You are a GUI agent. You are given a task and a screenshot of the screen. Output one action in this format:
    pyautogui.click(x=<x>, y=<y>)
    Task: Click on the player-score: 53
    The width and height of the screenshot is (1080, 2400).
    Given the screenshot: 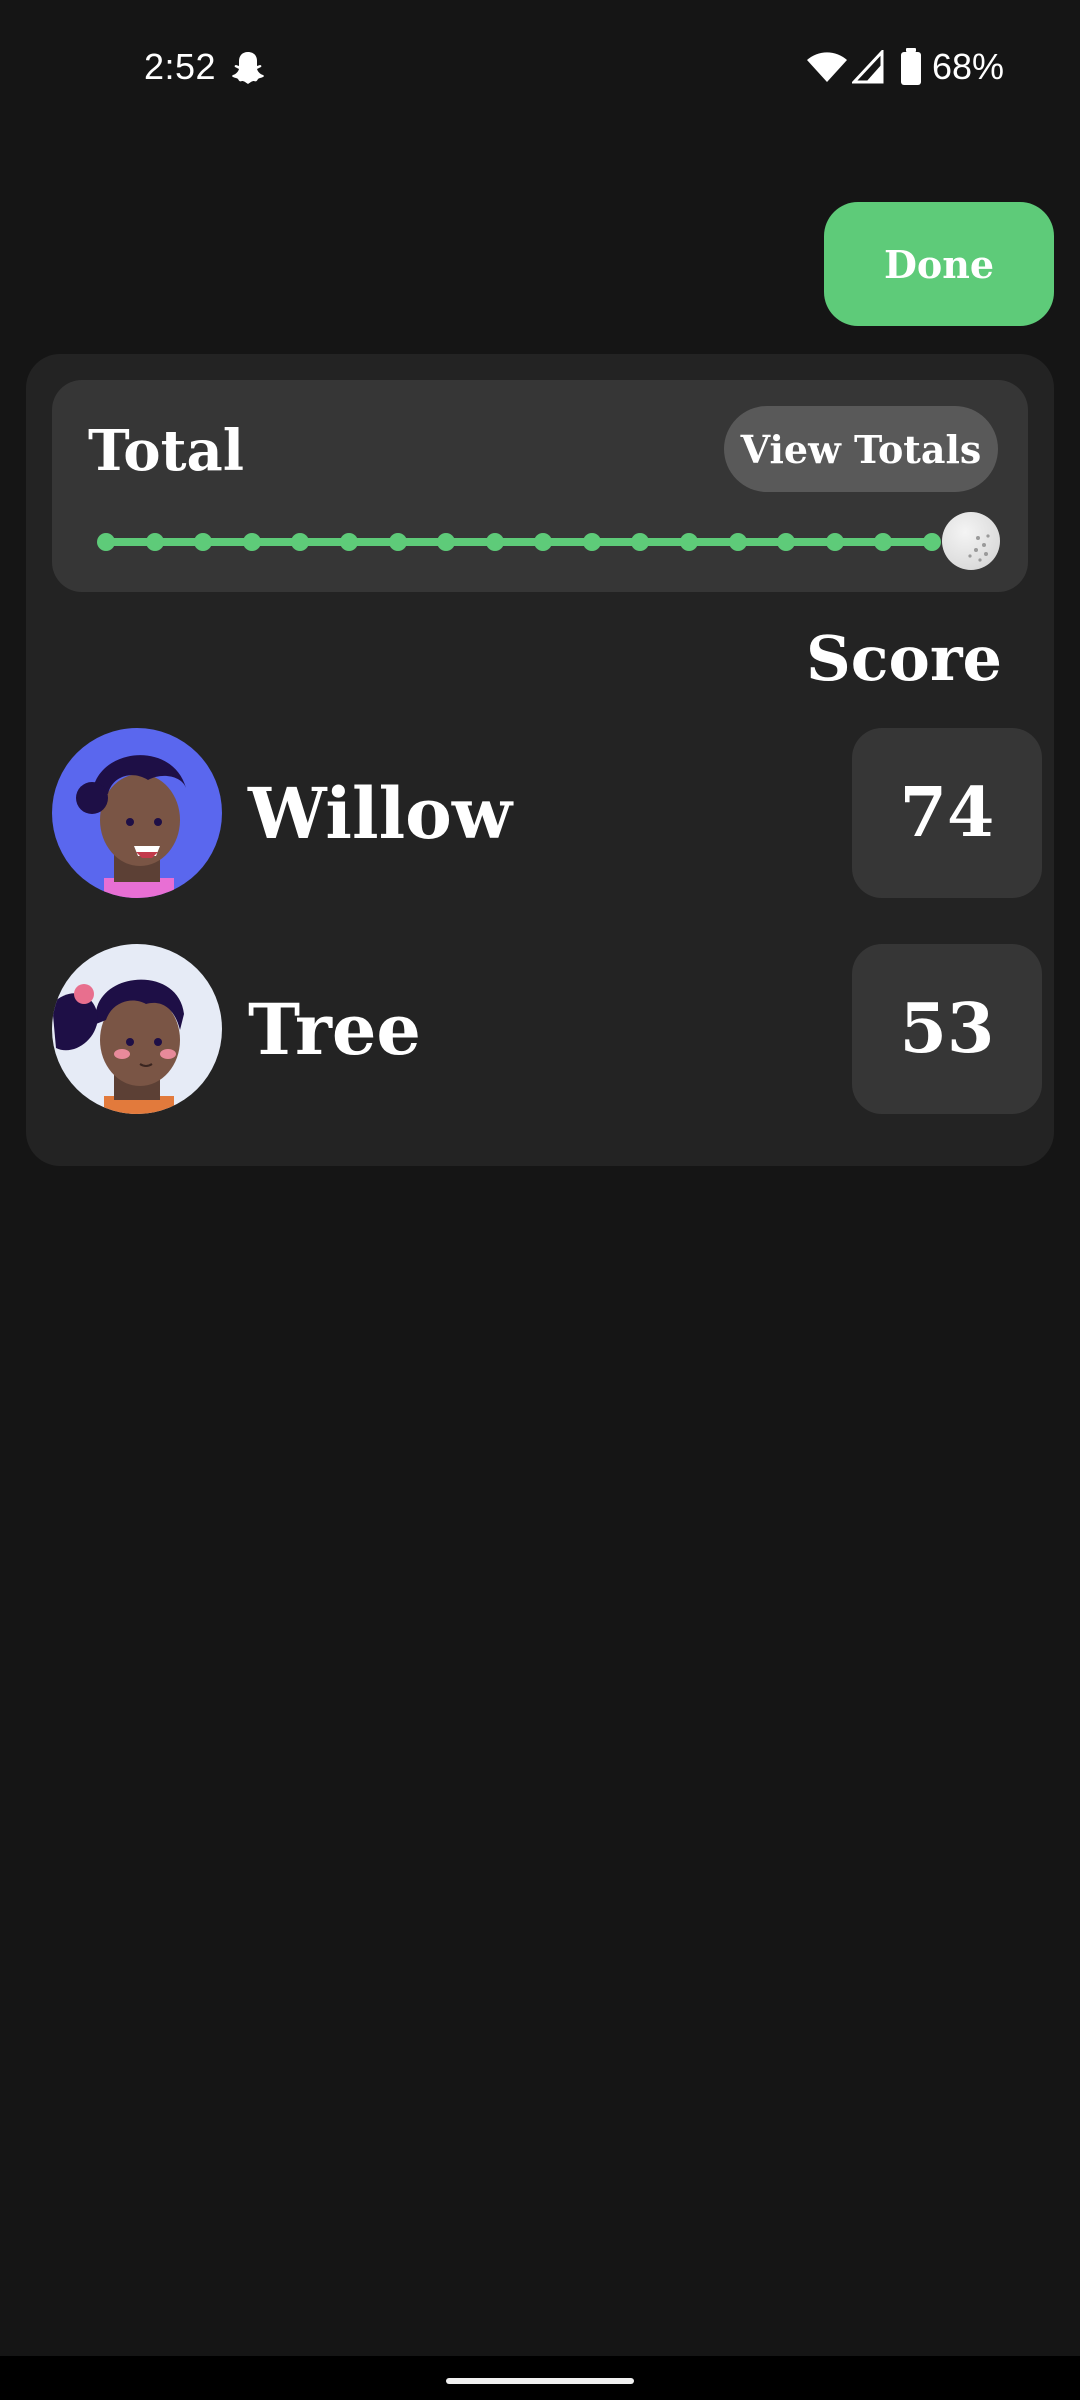 What is the action you would take?
    pyautogui.click(x=947, y=1029)
    